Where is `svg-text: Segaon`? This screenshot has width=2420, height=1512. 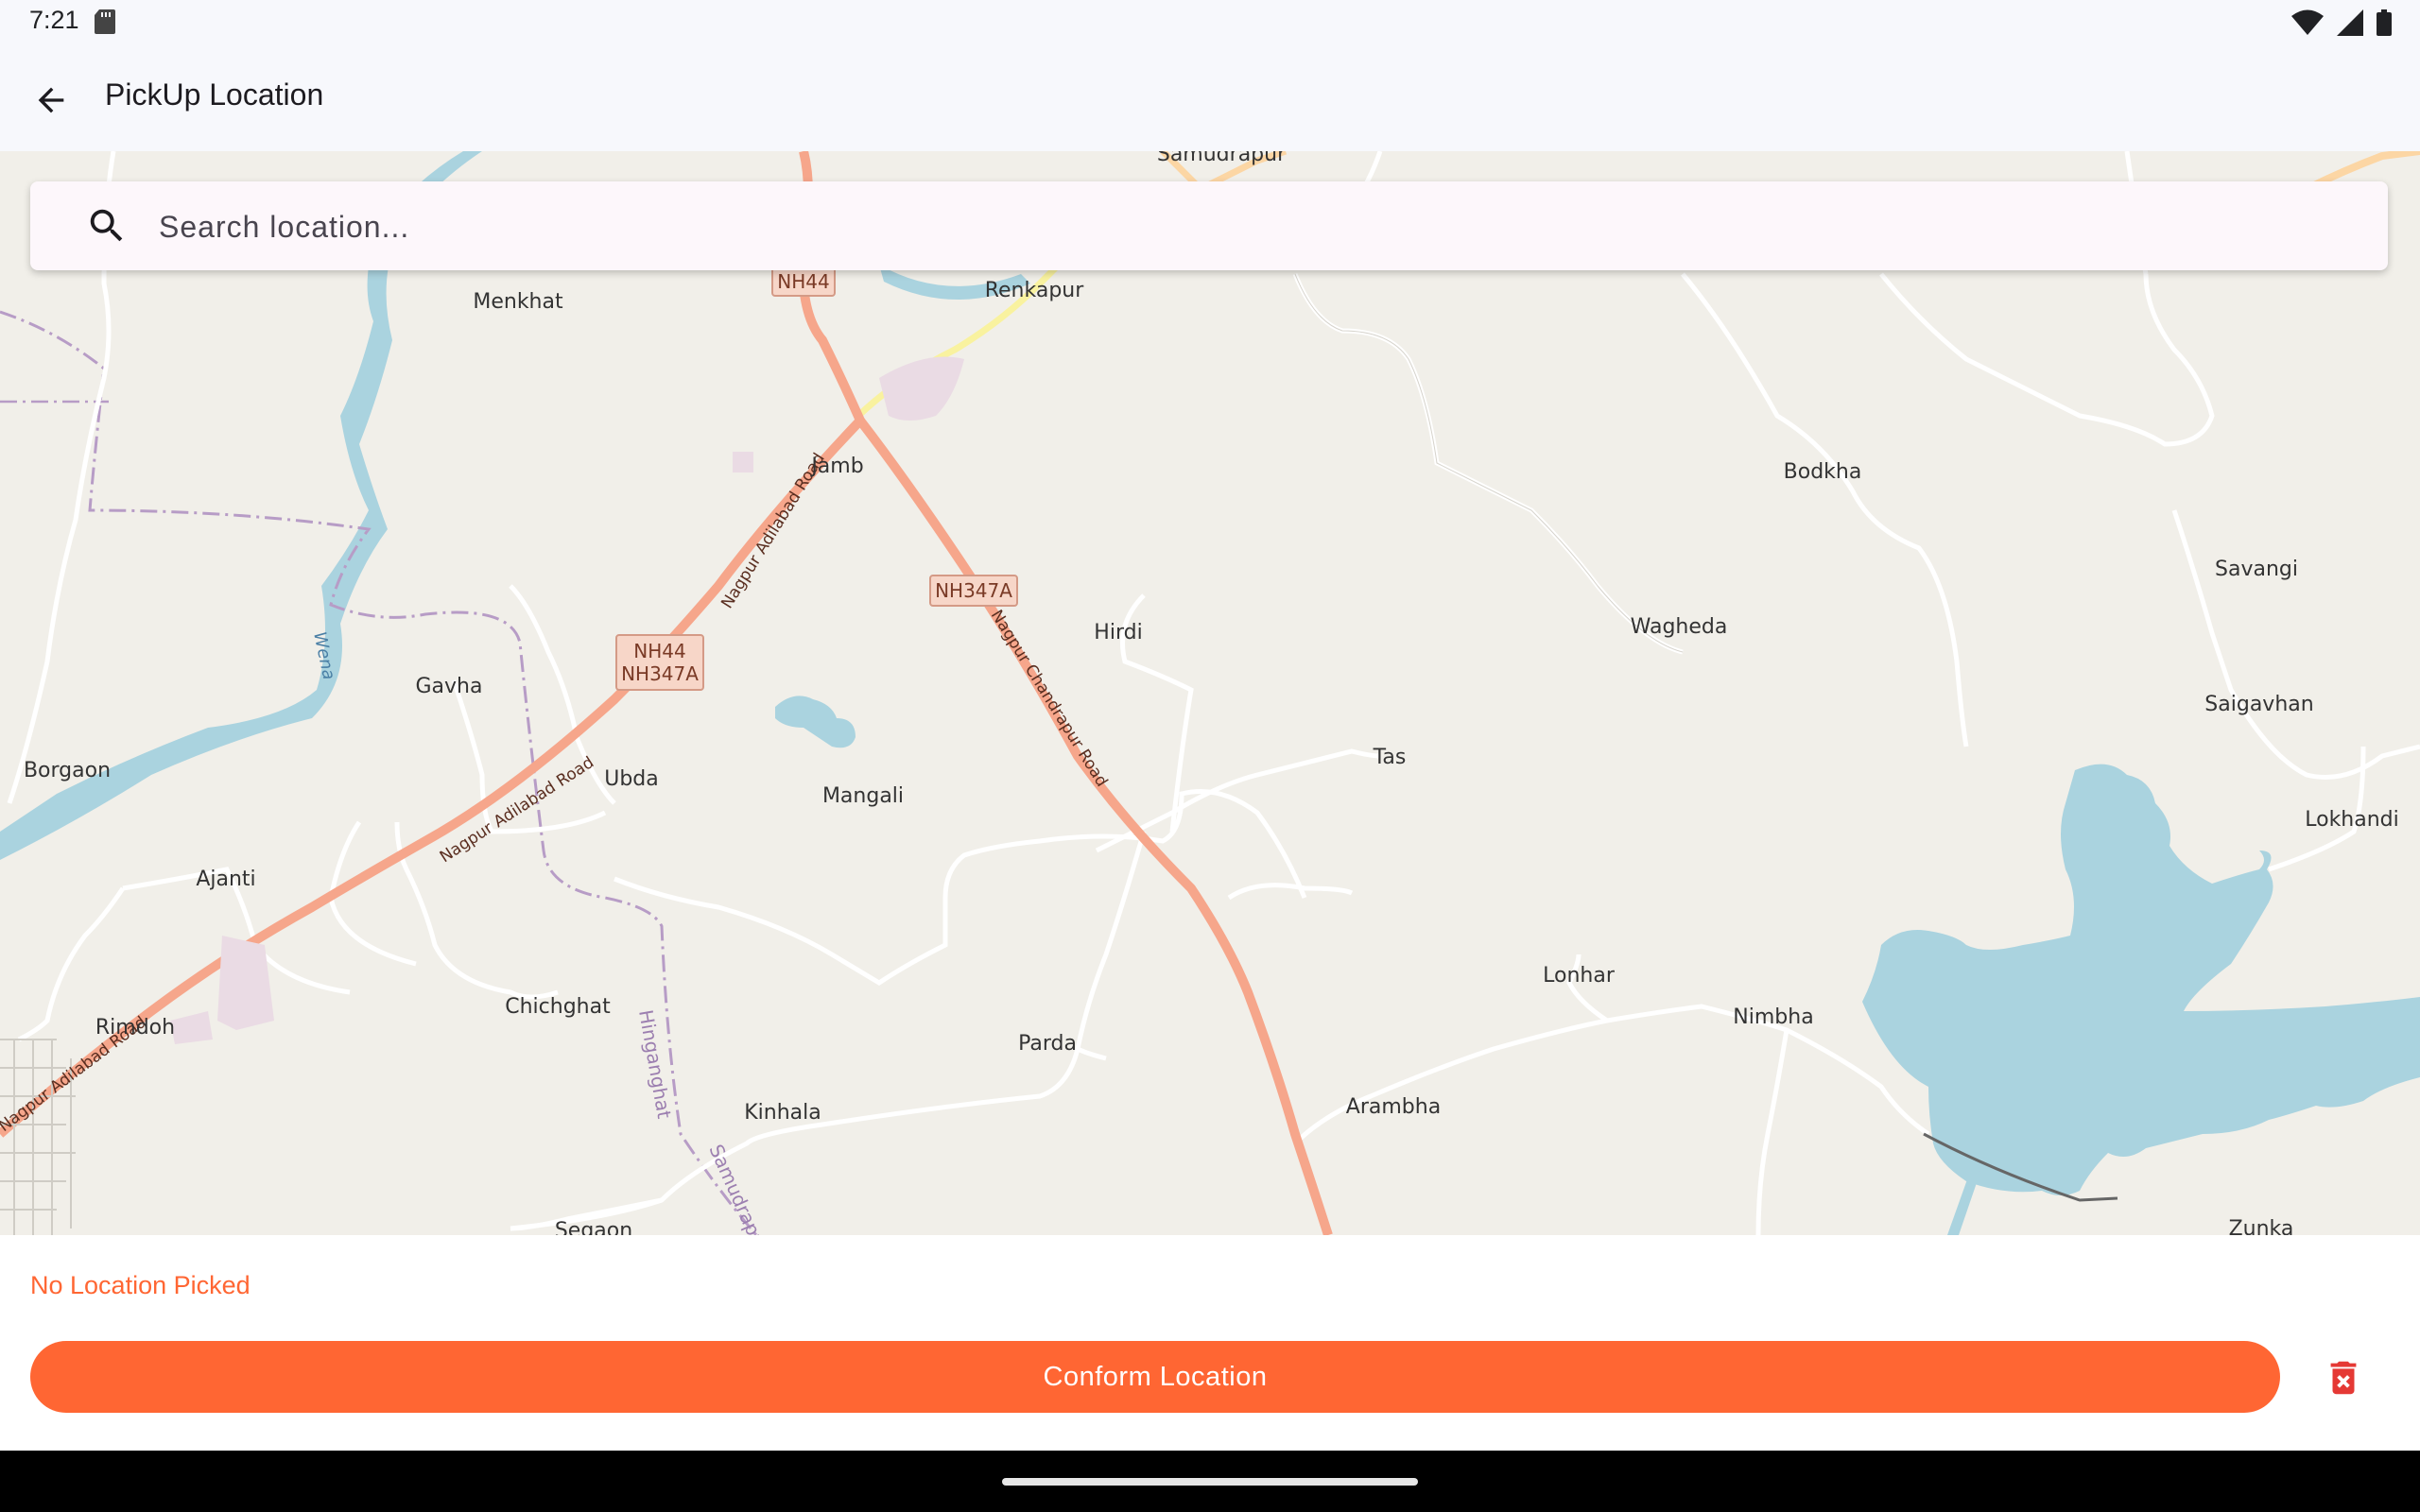 svg-text: Segaon is located at coordinates (593, 1227).